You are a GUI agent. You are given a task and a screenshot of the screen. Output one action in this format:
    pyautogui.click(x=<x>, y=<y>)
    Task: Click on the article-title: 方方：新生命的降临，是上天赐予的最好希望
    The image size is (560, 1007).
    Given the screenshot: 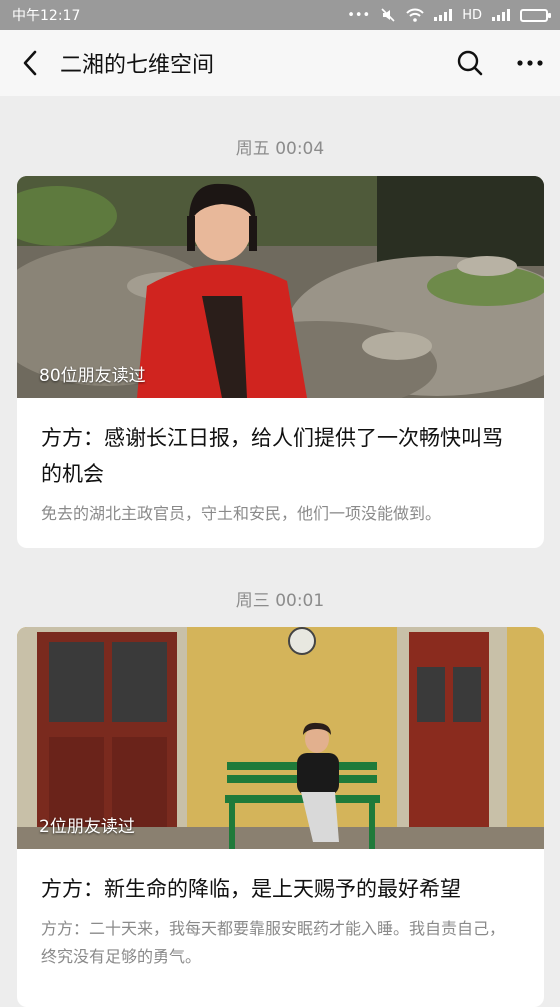 What is the action you would take?
    pyautogui.click(x=280, y=889)
    